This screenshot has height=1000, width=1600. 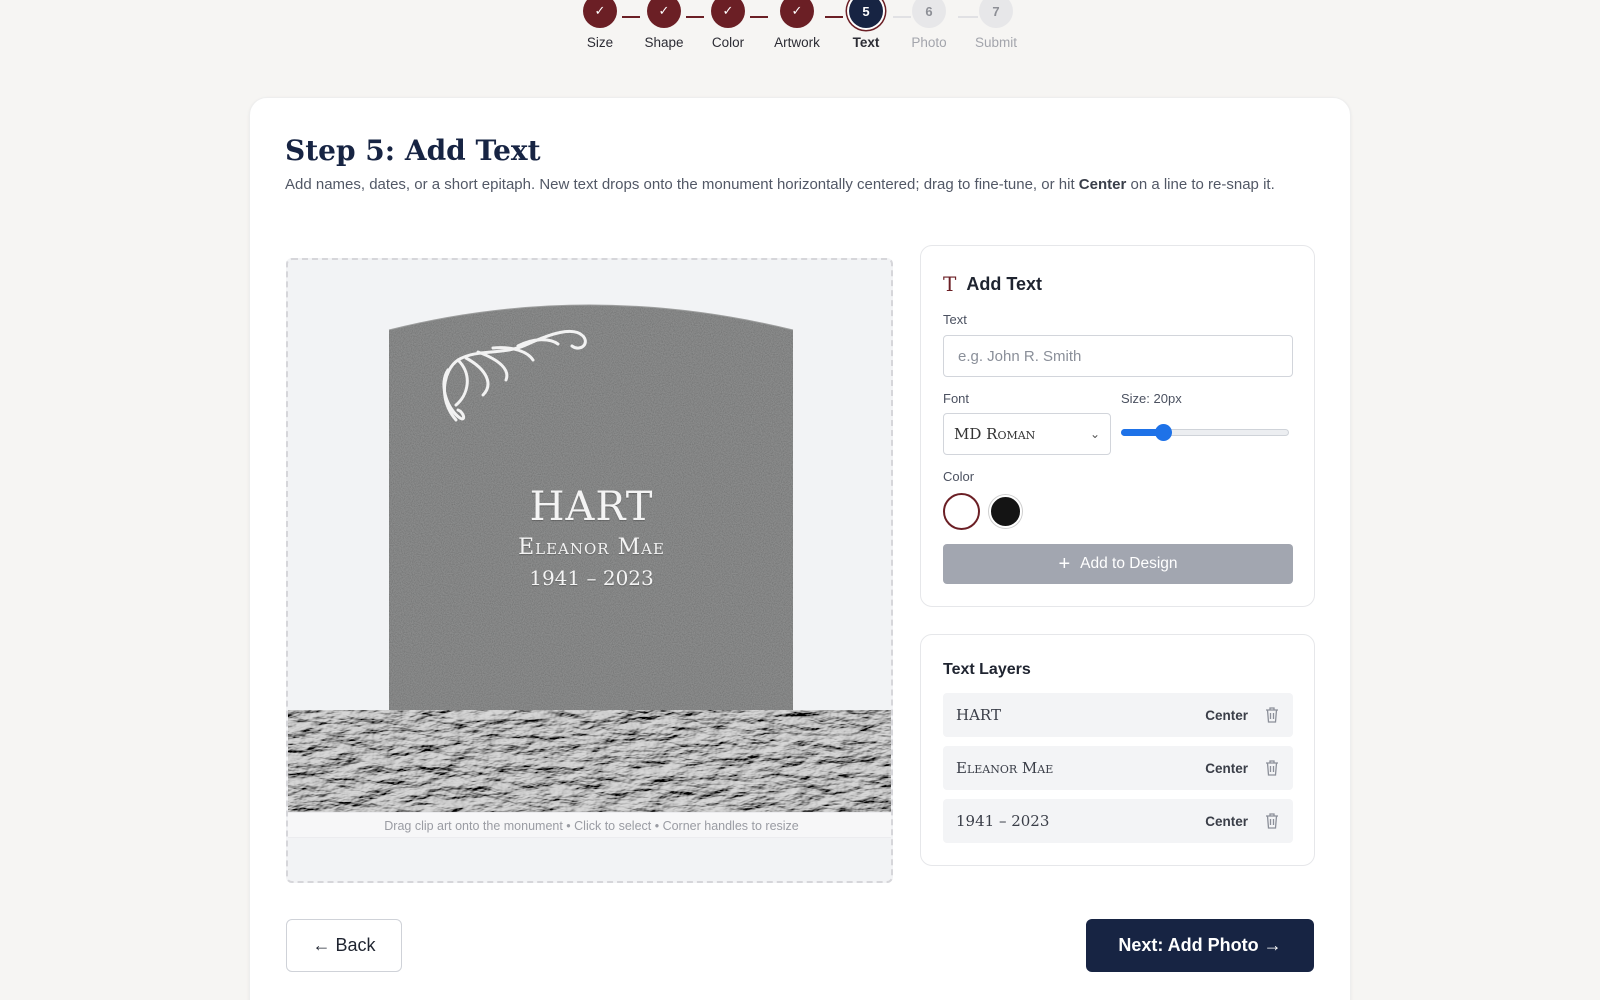 I want to click on size-slider, so click(x=1205, y=432).